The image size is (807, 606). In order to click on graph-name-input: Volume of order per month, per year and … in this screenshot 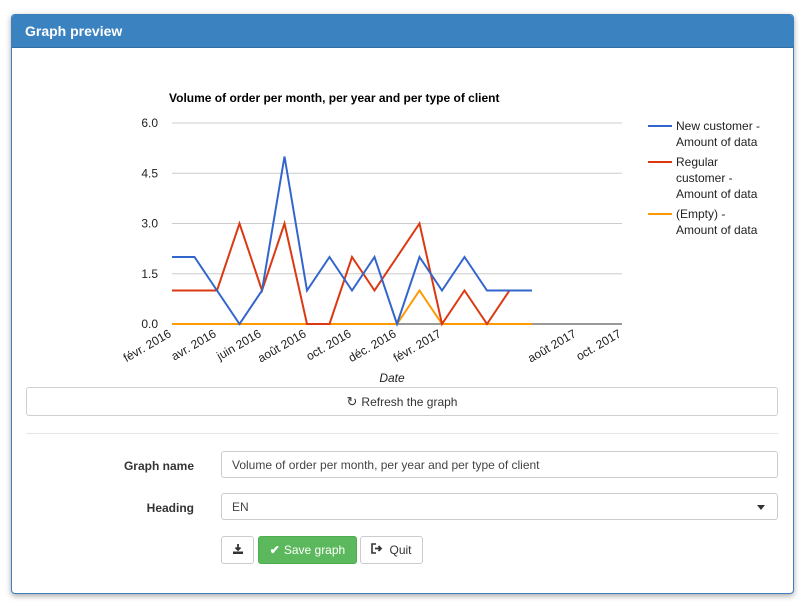, I will do `click(499, 464)`.